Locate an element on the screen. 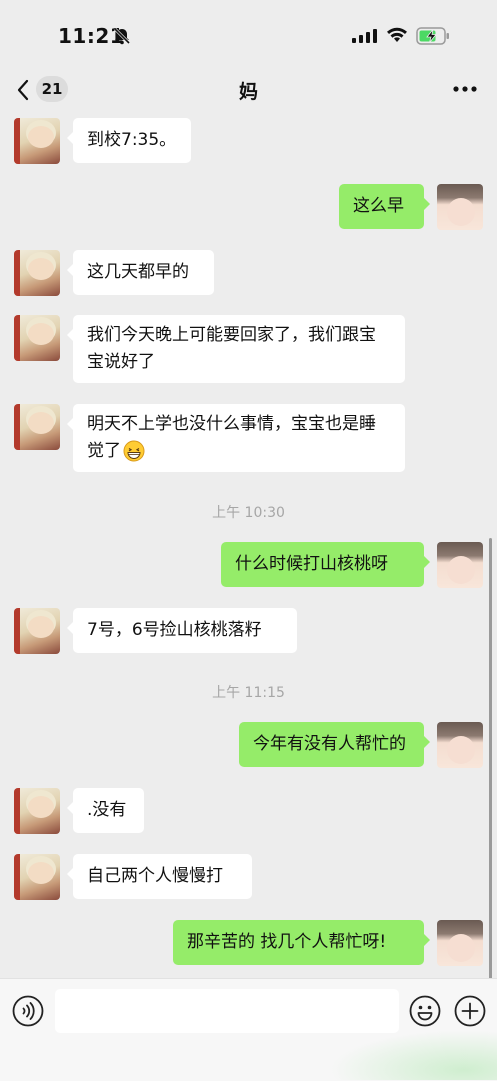 Image resolution: width=497 pixels, height=1081 pixels. message-text: .没有 is located at coordinates (107, 810).